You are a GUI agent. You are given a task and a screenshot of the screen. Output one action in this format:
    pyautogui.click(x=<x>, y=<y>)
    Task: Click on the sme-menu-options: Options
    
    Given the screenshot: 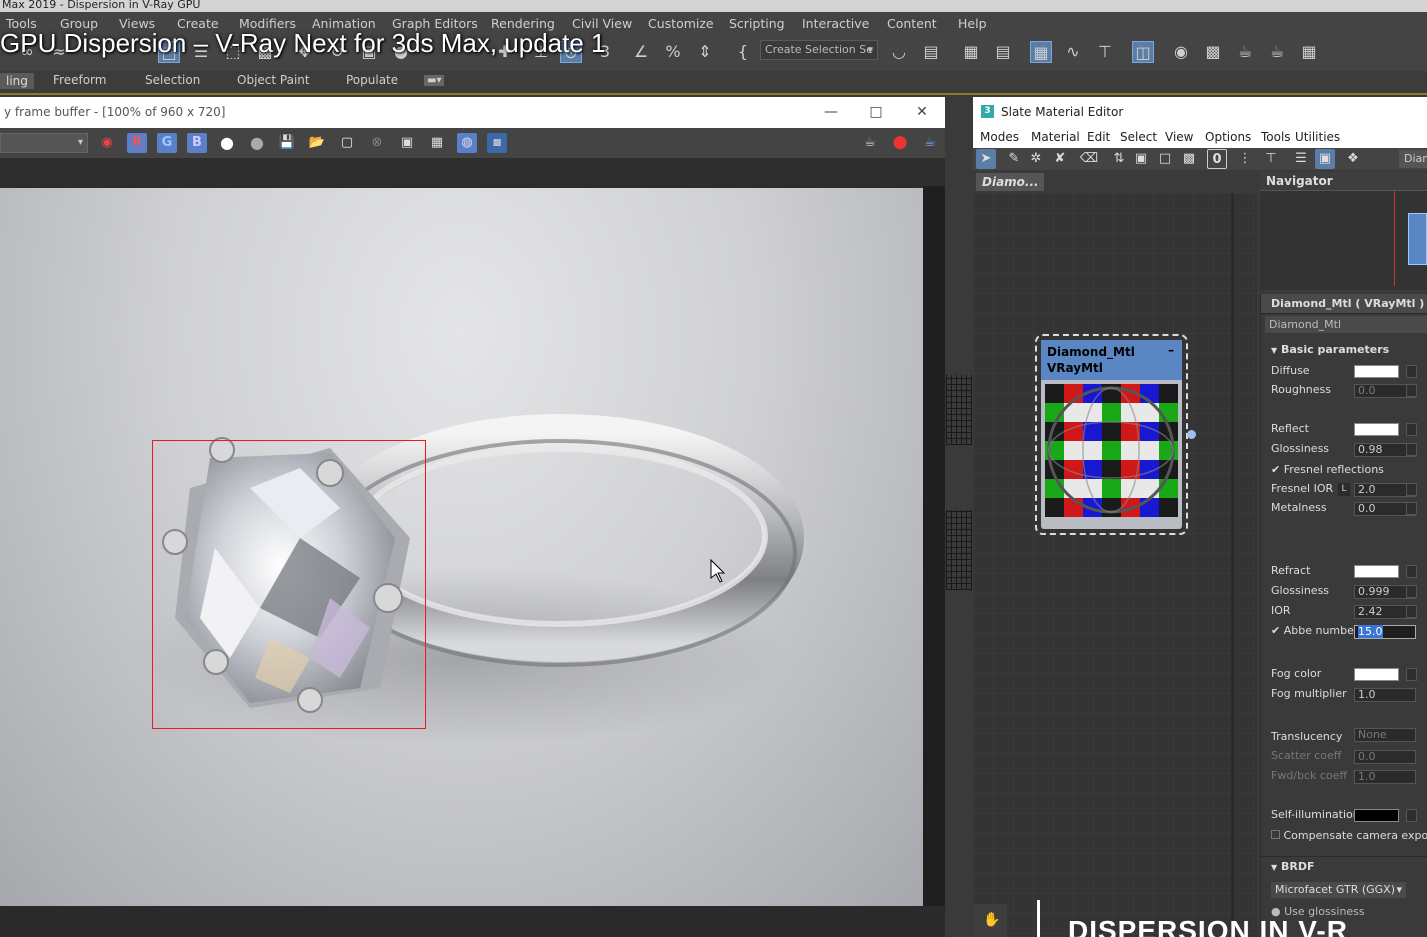 What is the action you would take?
    pyautogui.click(x=1228, y=137)
    